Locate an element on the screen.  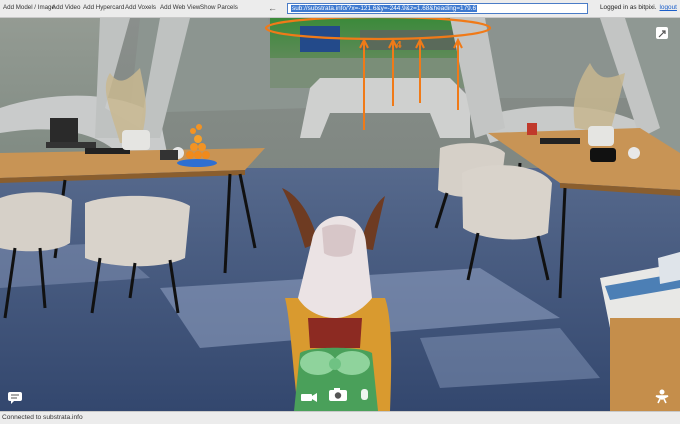
add-web-view-button: Add Web View is located at coordinates (180, 7).